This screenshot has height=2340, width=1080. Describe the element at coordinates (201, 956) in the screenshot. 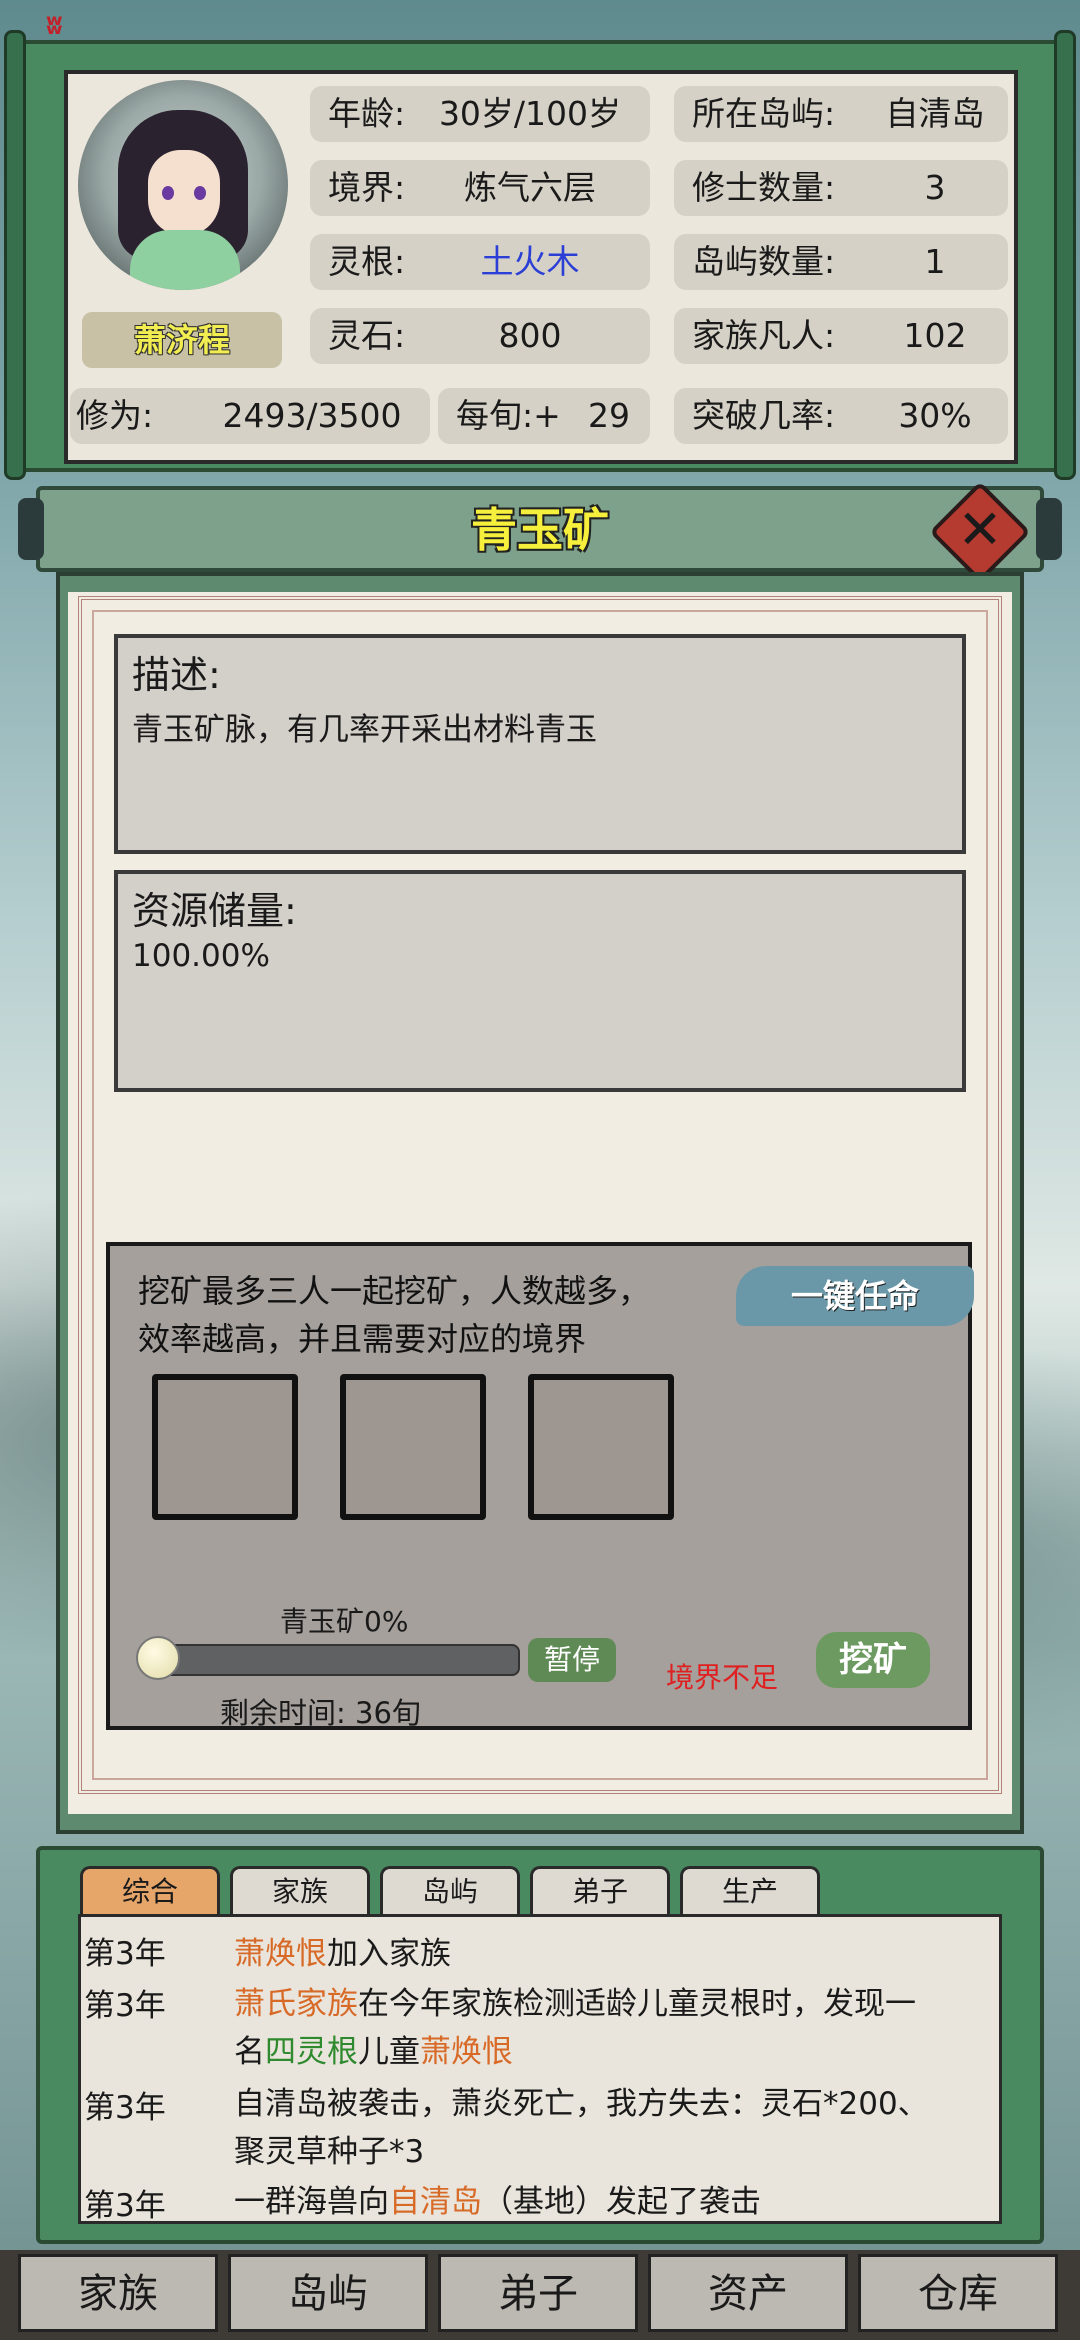

I see `reserve-value: 100.00%` at that location.